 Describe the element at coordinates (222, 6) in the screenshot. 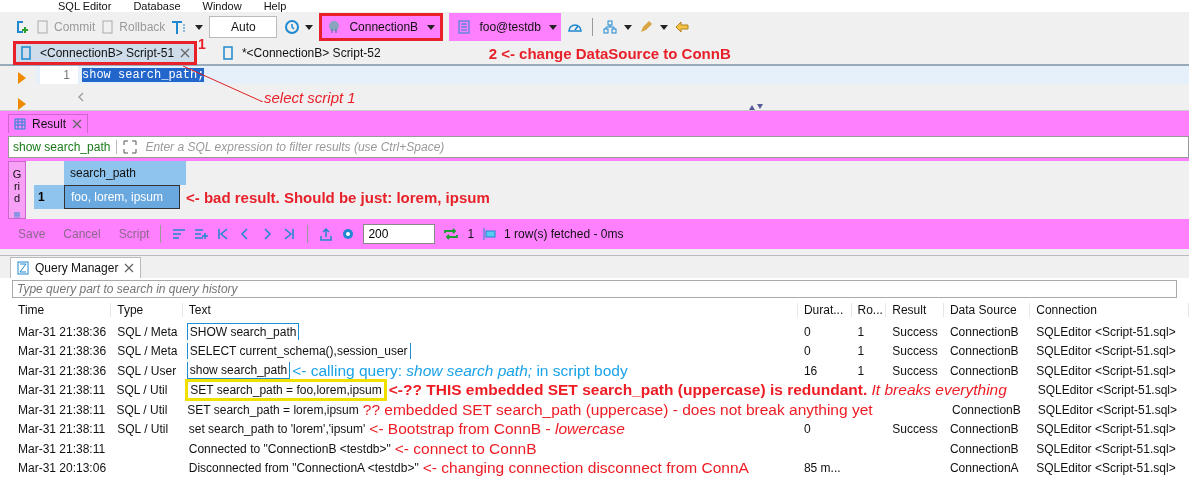

I see `menu-item: Window` at that location.